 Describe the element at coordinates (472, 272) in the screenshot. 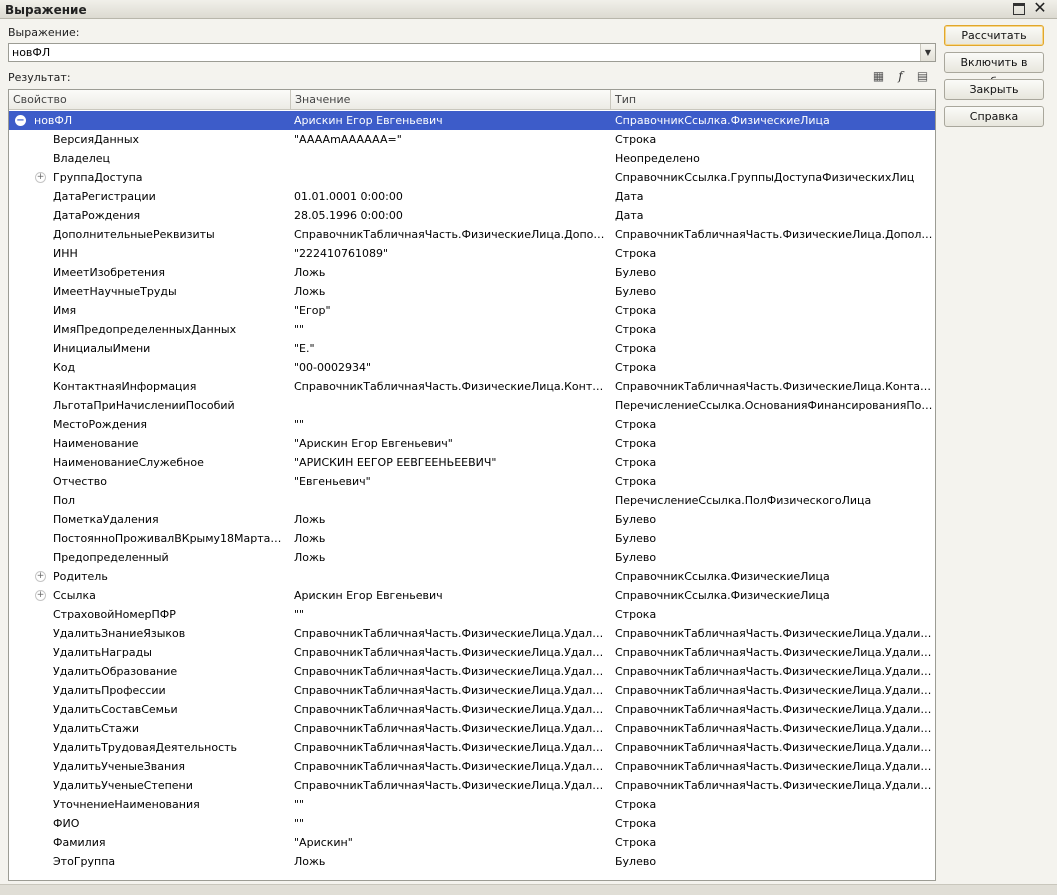

I see `table-row: ИмеетИзобретения Ложь Булево` at that location.